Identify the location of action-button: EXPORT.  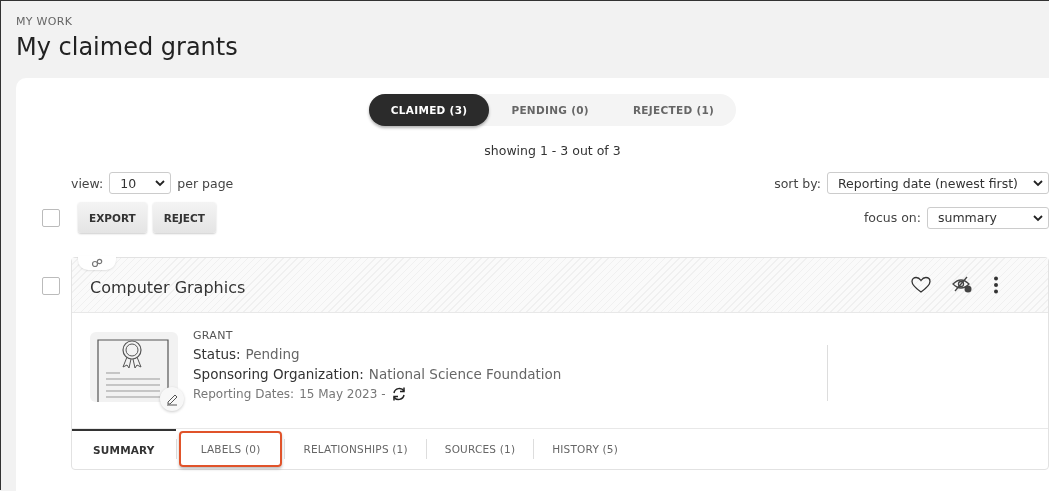
(112, 217).